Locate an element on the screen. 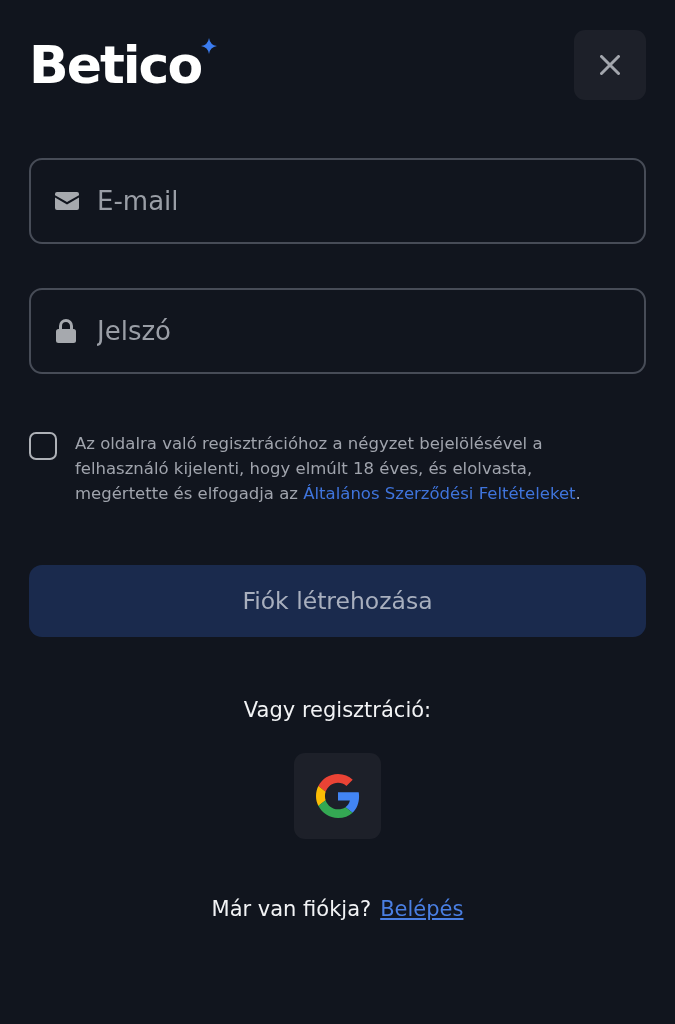 The height and width of the screenshot is (1024, 675). google-g-icon is located at coordinates (337, 796).